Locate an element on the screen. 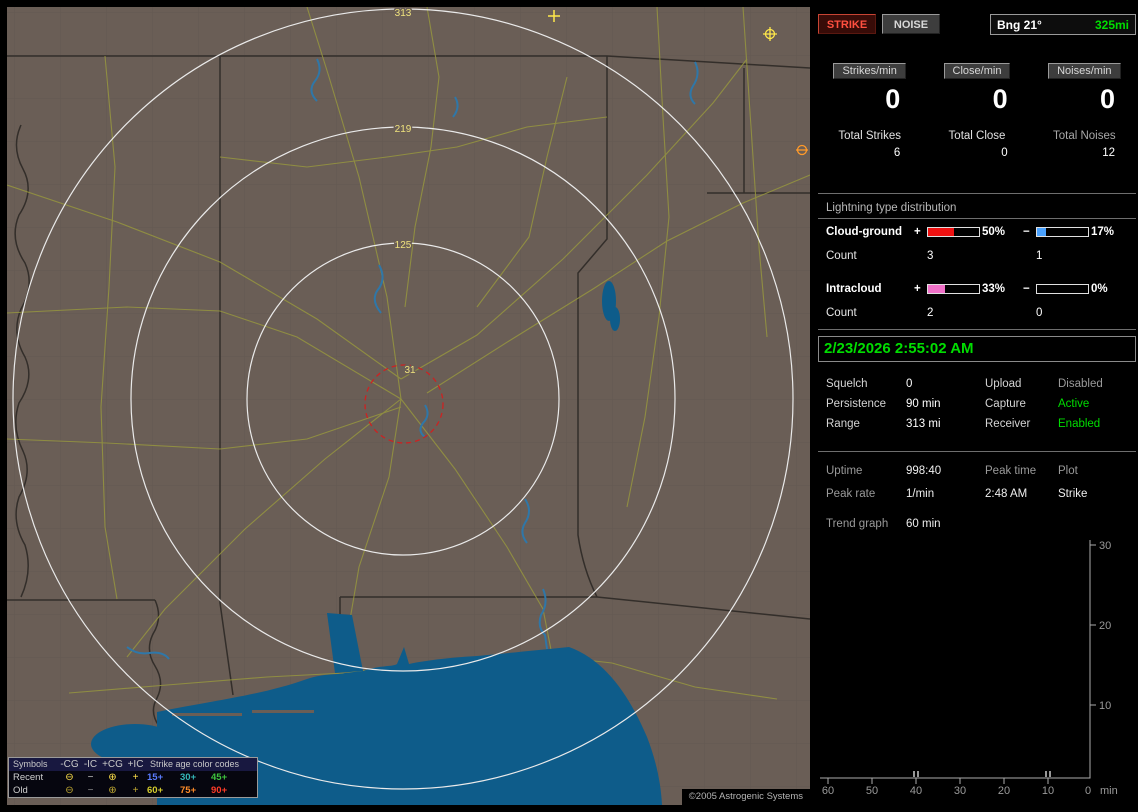 The image size is (1138, 812). noises-per-min-button: Noises/min is located at coordinates (1084, 71).